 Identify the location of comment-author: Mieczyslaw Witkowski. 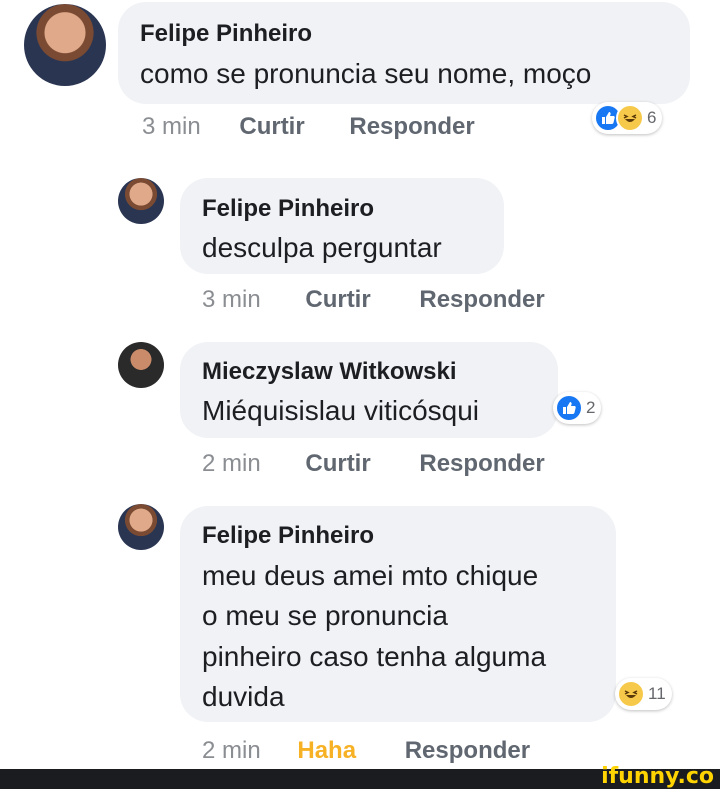
(329, 372).